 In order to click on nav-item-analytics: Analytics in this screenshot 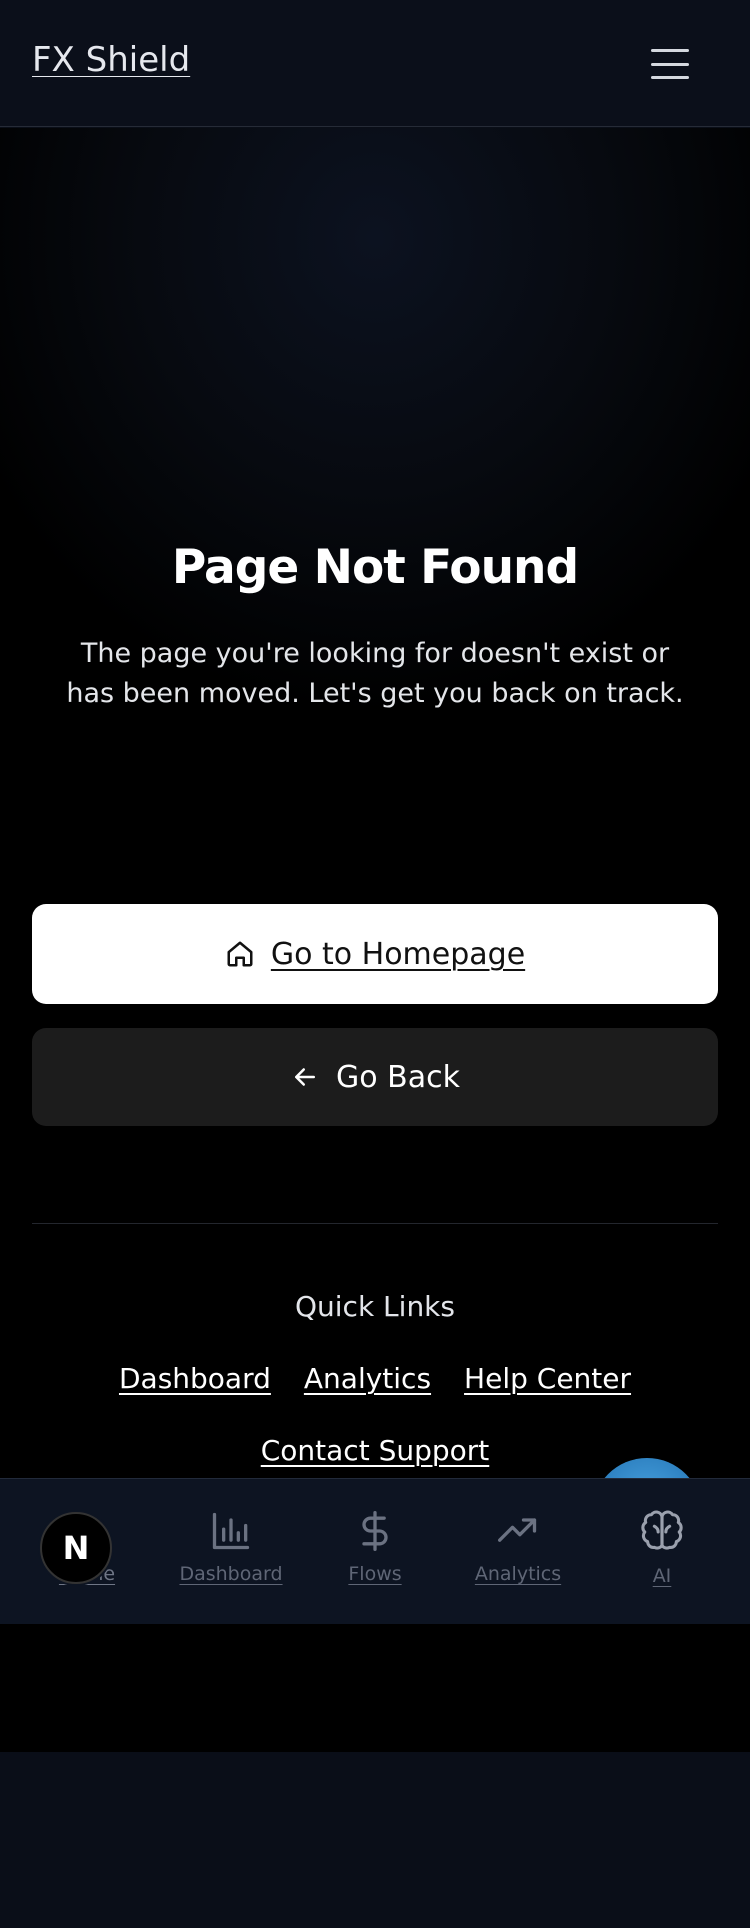, I will do `click(518, 1552)`.